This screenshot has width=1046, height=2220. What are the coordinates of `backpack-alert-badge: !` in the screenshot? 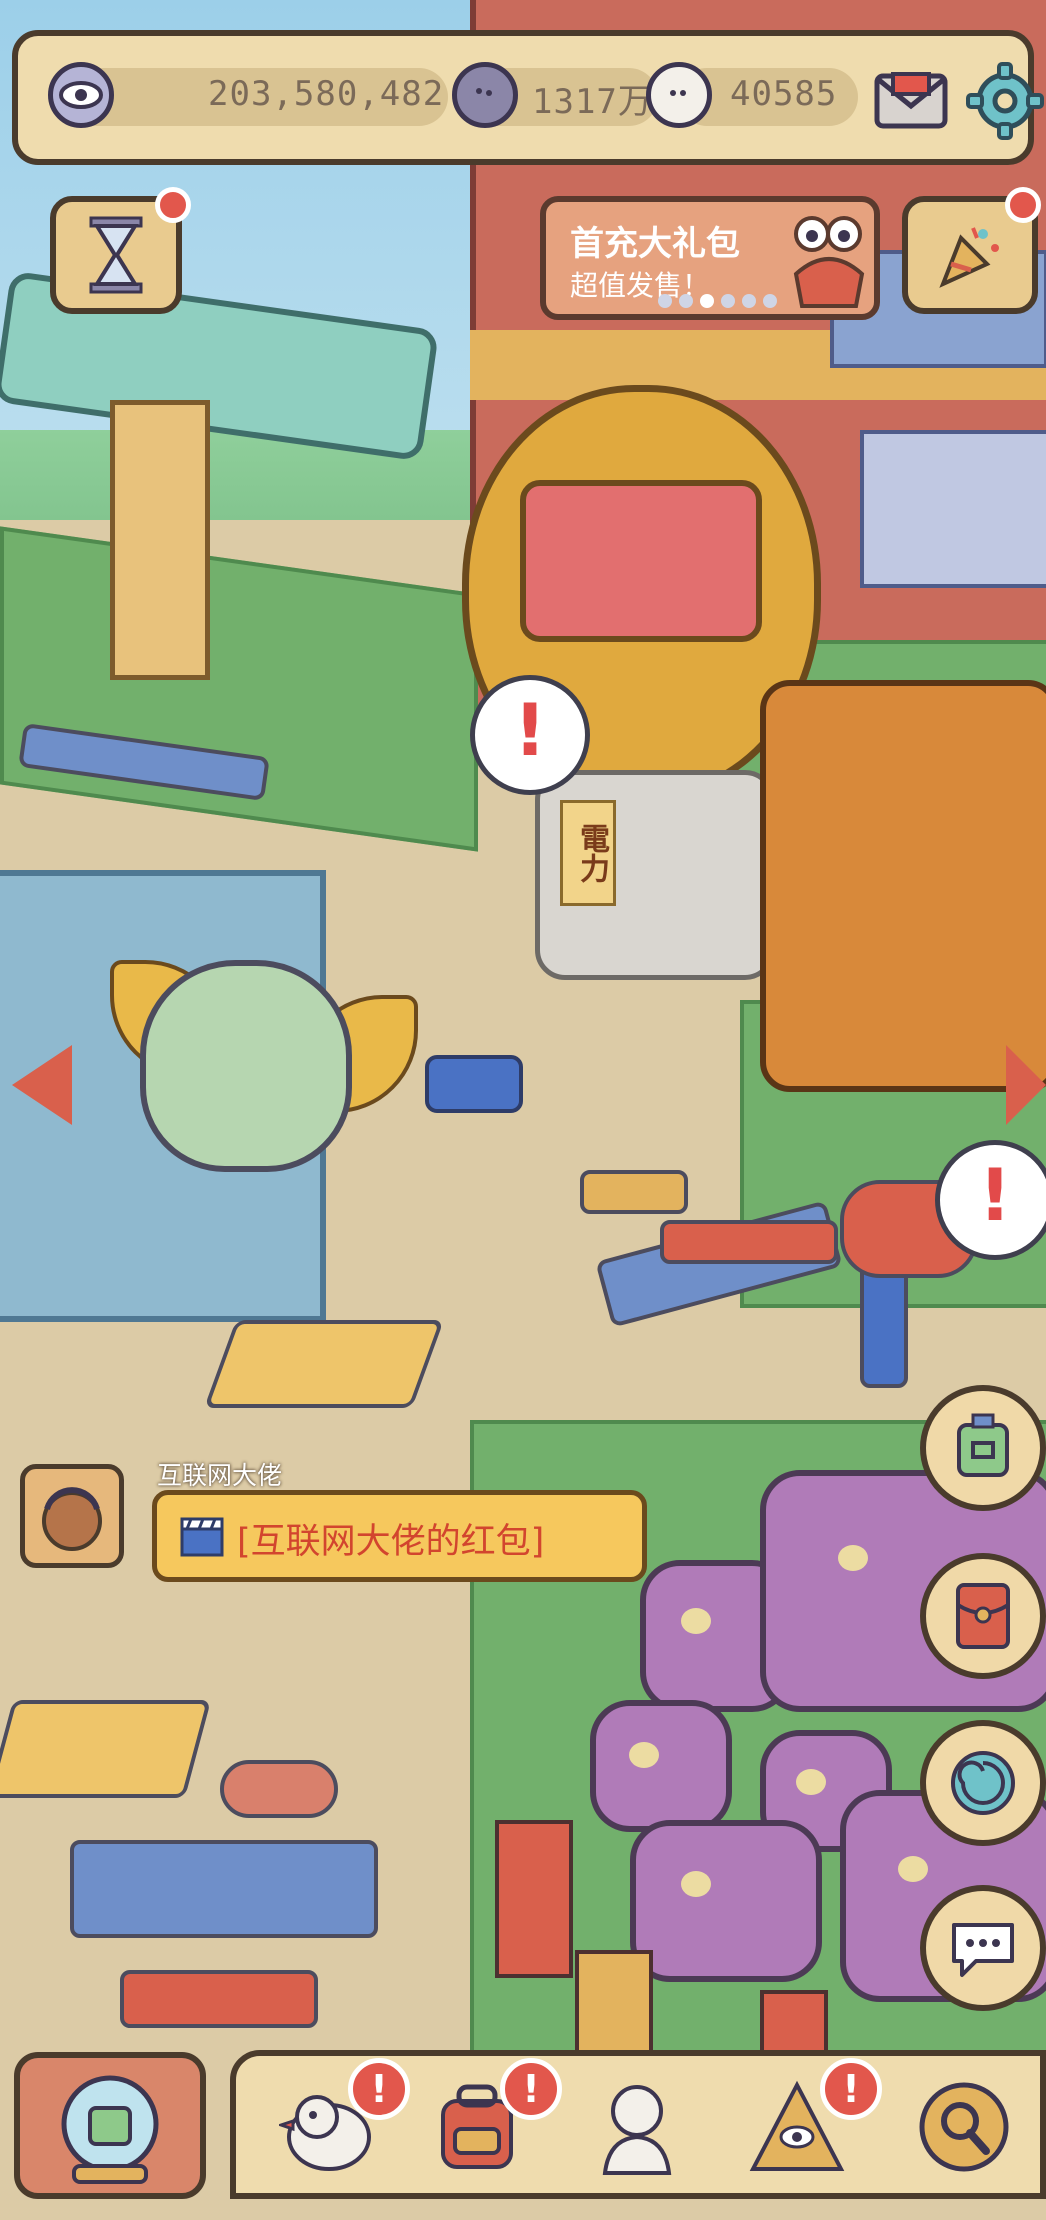 It's located at (531, 2089).